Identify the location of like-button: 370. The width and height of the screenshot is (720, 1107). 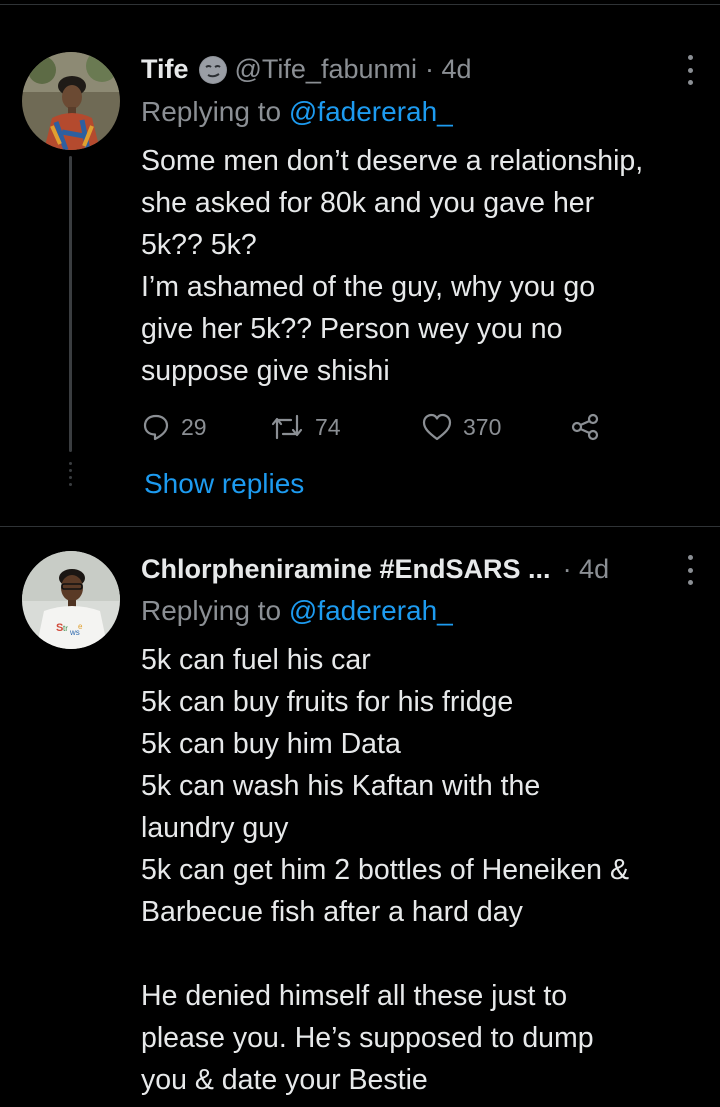
(495, 427).